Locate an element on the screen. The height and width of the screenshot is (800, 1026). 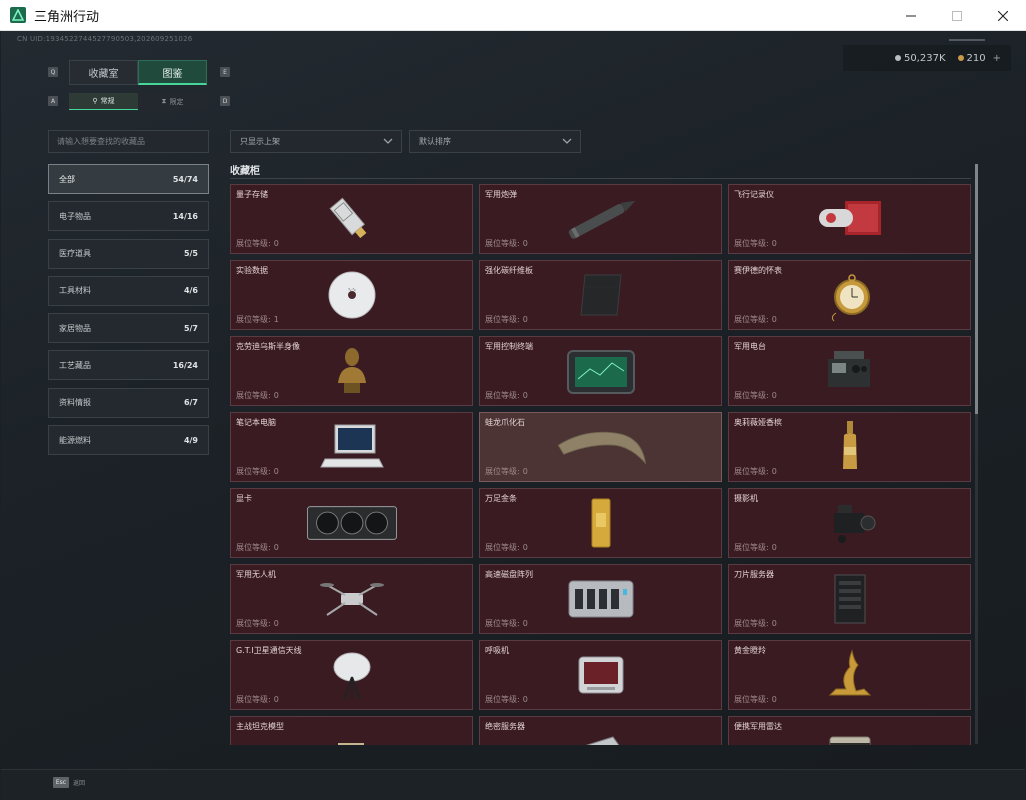
category-count: 14/16 is located at coordinates (185, 216).